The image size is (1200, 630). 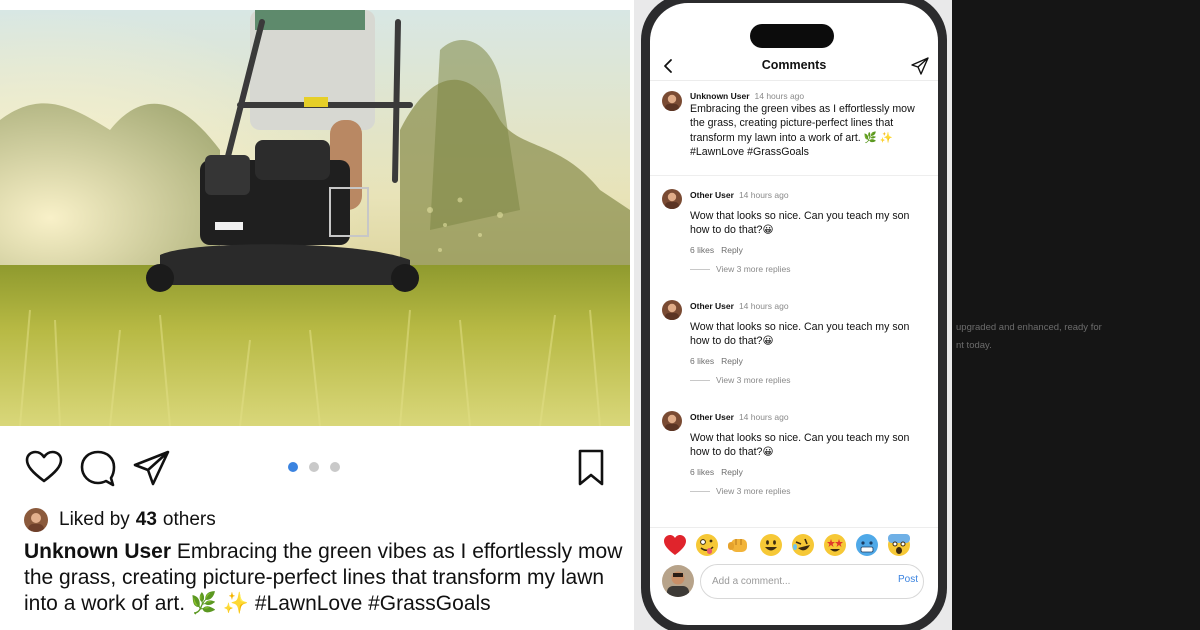 What do you see at coordinates (835, 545) in the screenshot?
I see `star-struck-emoji` at bounding box center [835, 545].